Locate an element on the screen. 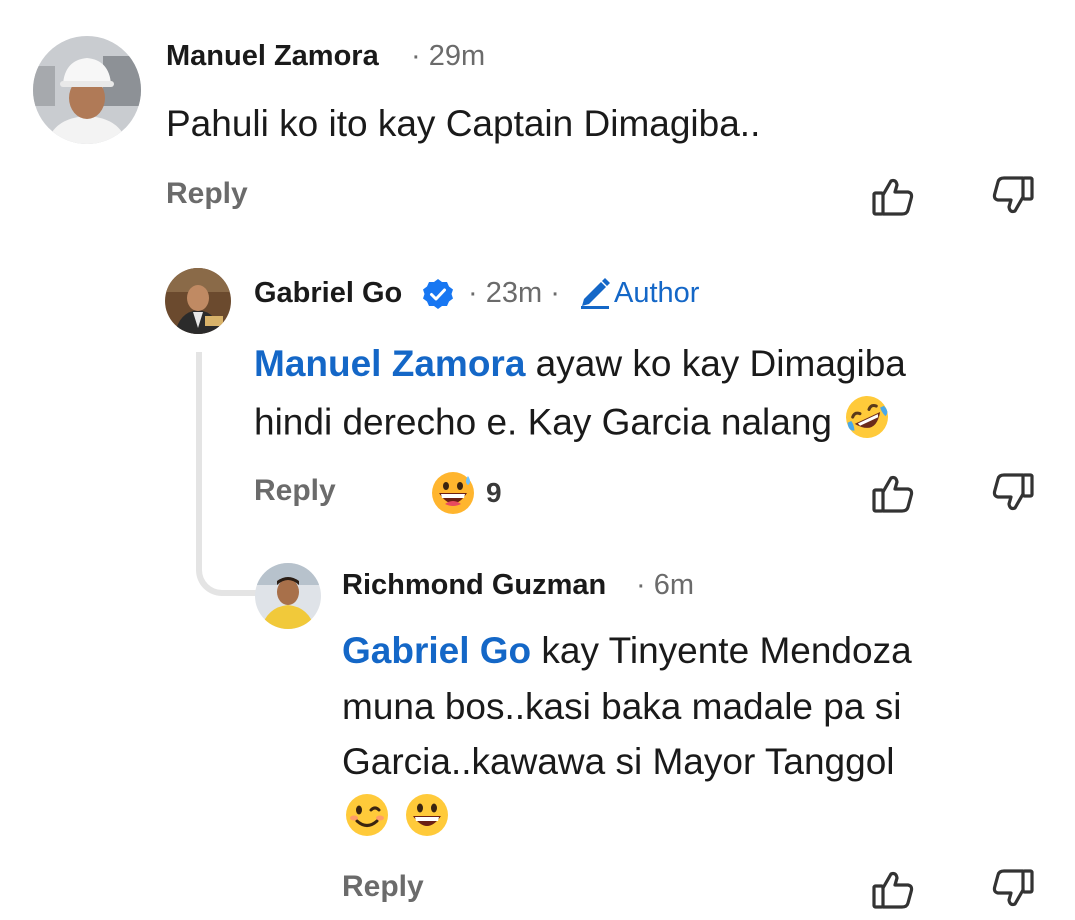  verified-badge-icon is located at coordinates (438, 294).